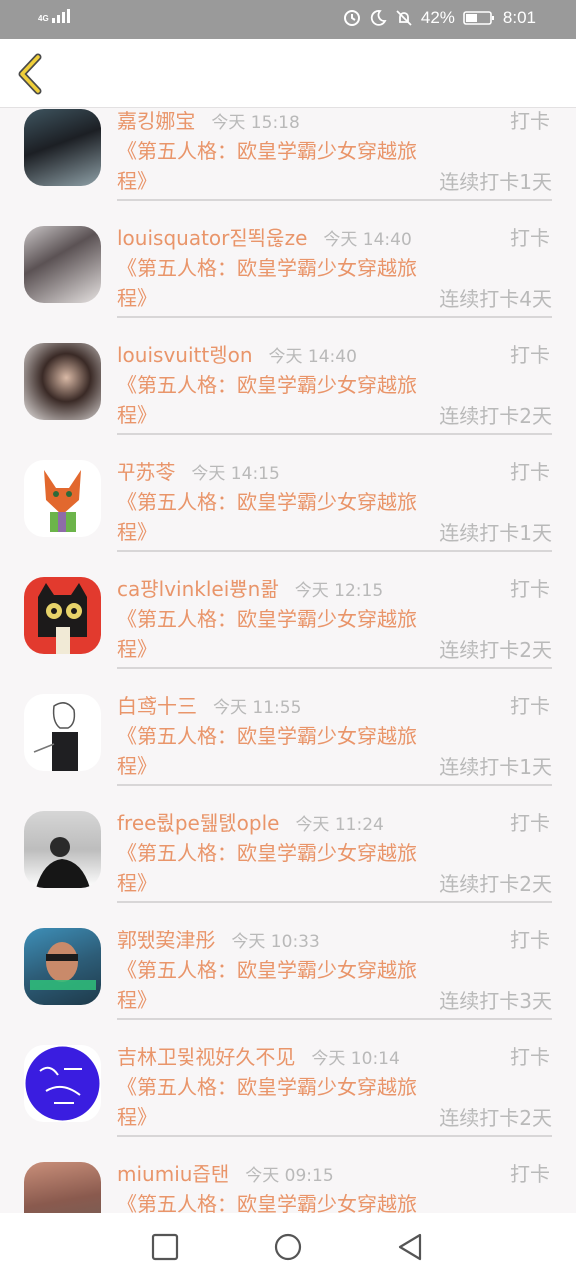  I want to click on system-nav-bar, so click(288, 1246).